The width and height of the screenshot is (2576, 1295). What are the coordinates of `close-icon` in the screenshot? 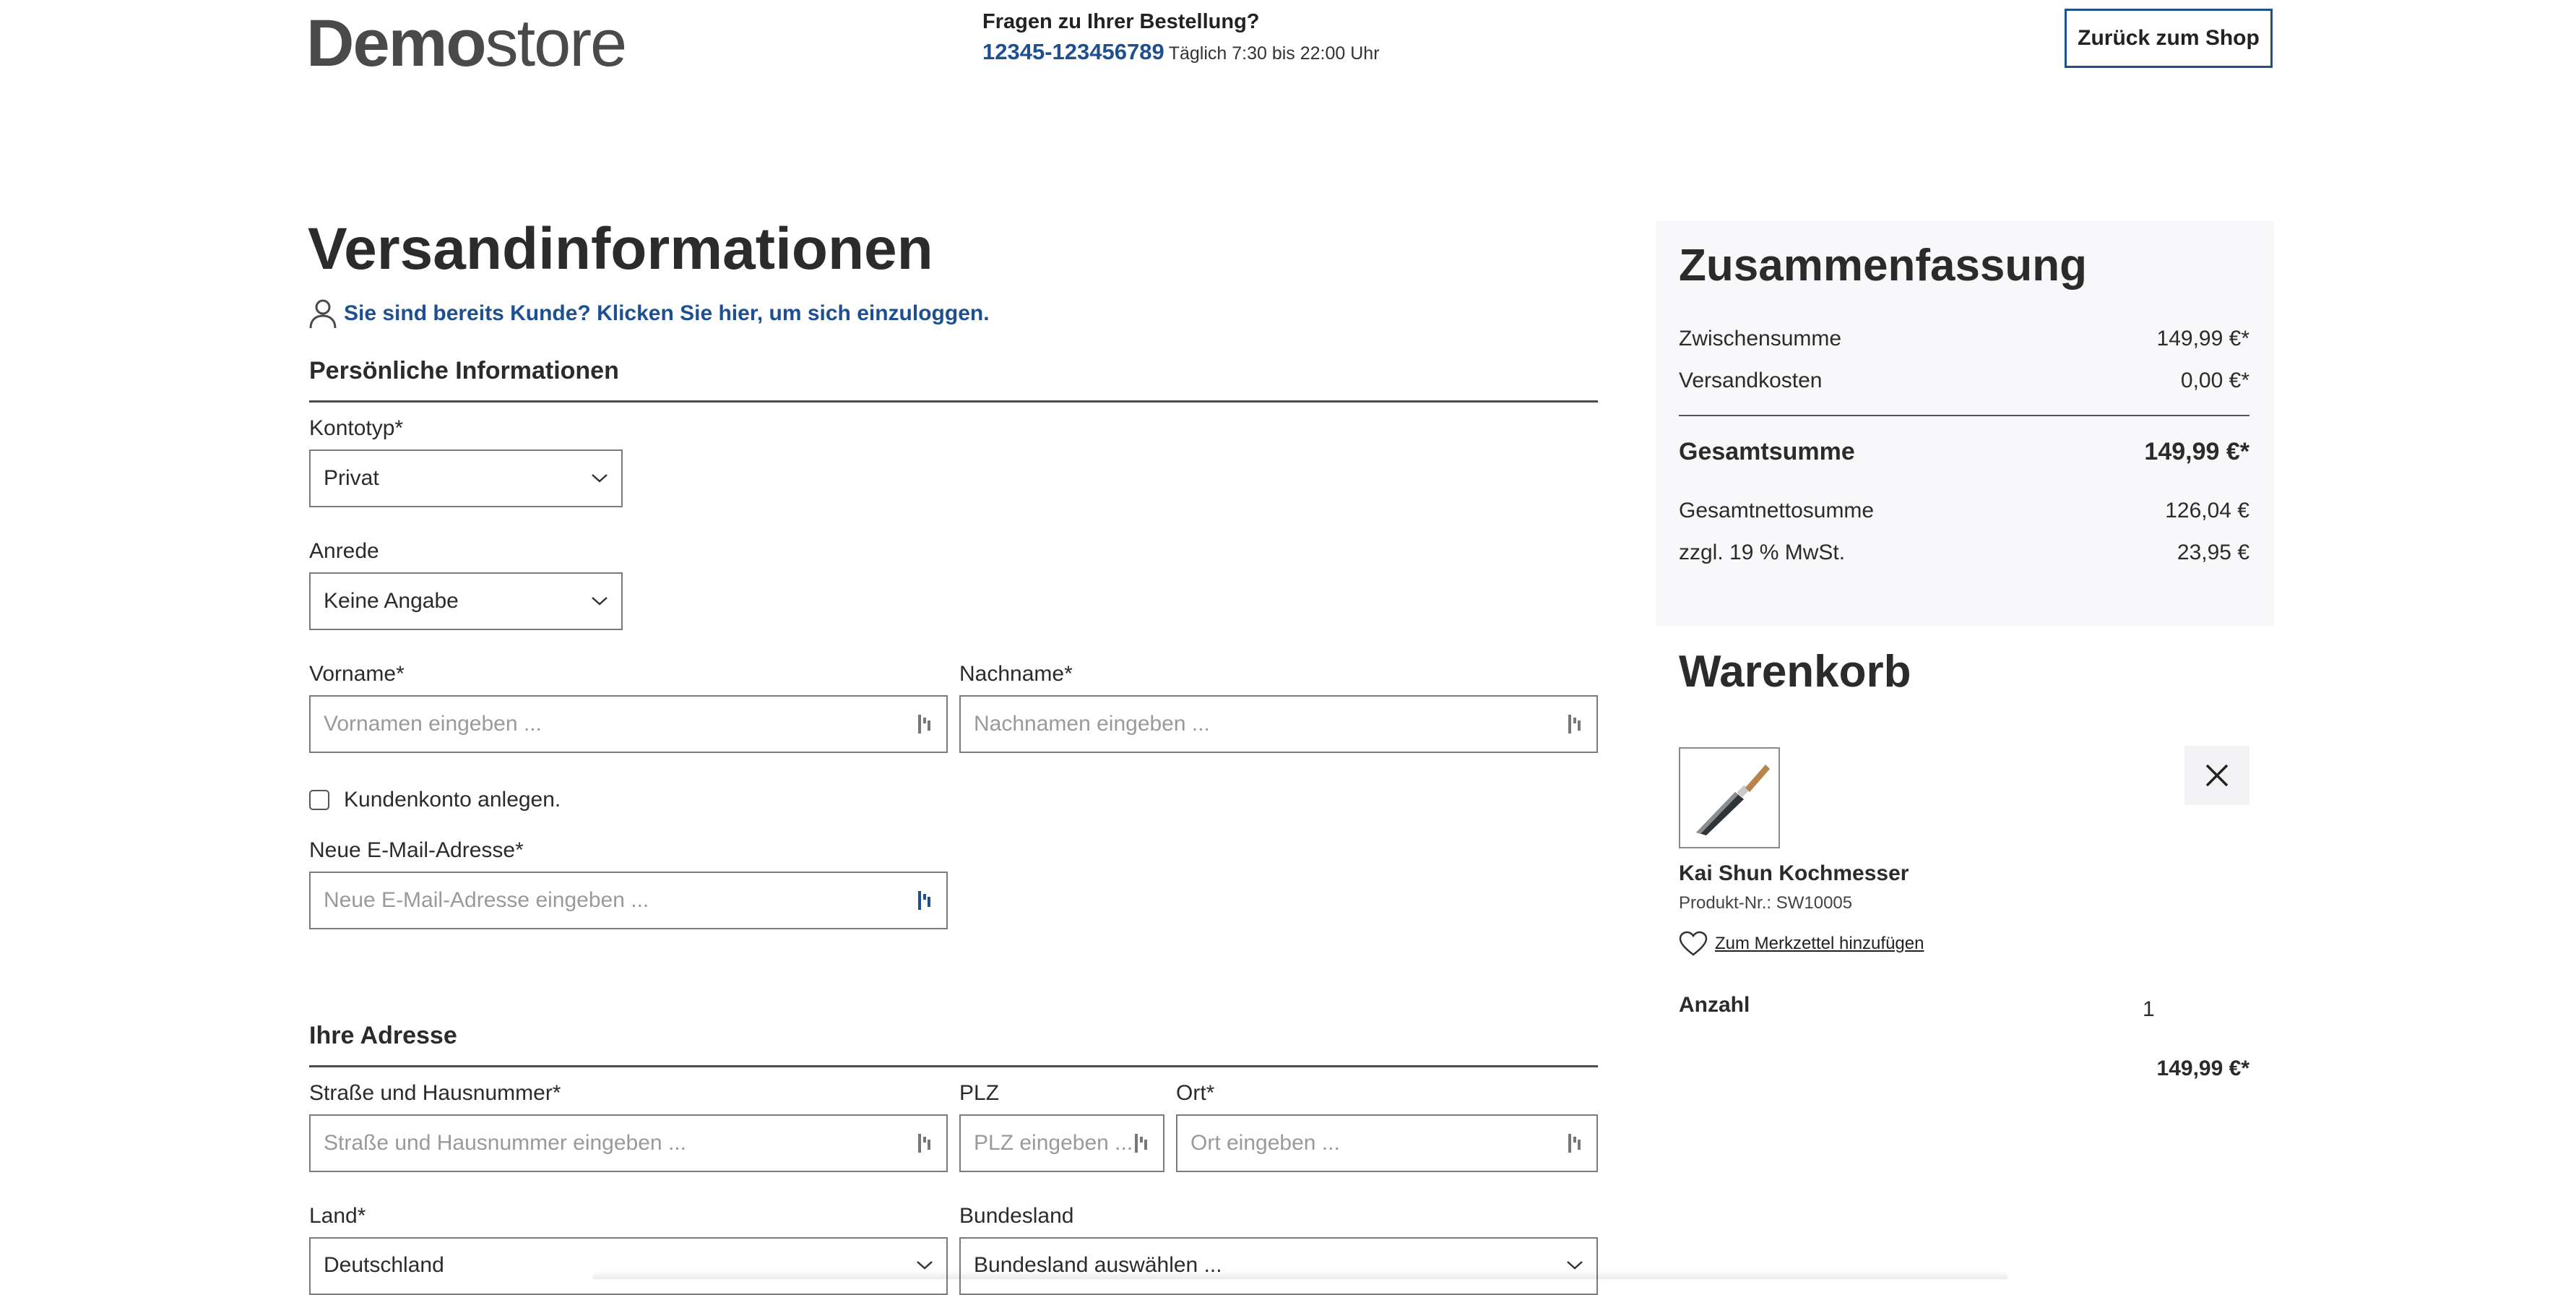 It's located at (2217, 775).